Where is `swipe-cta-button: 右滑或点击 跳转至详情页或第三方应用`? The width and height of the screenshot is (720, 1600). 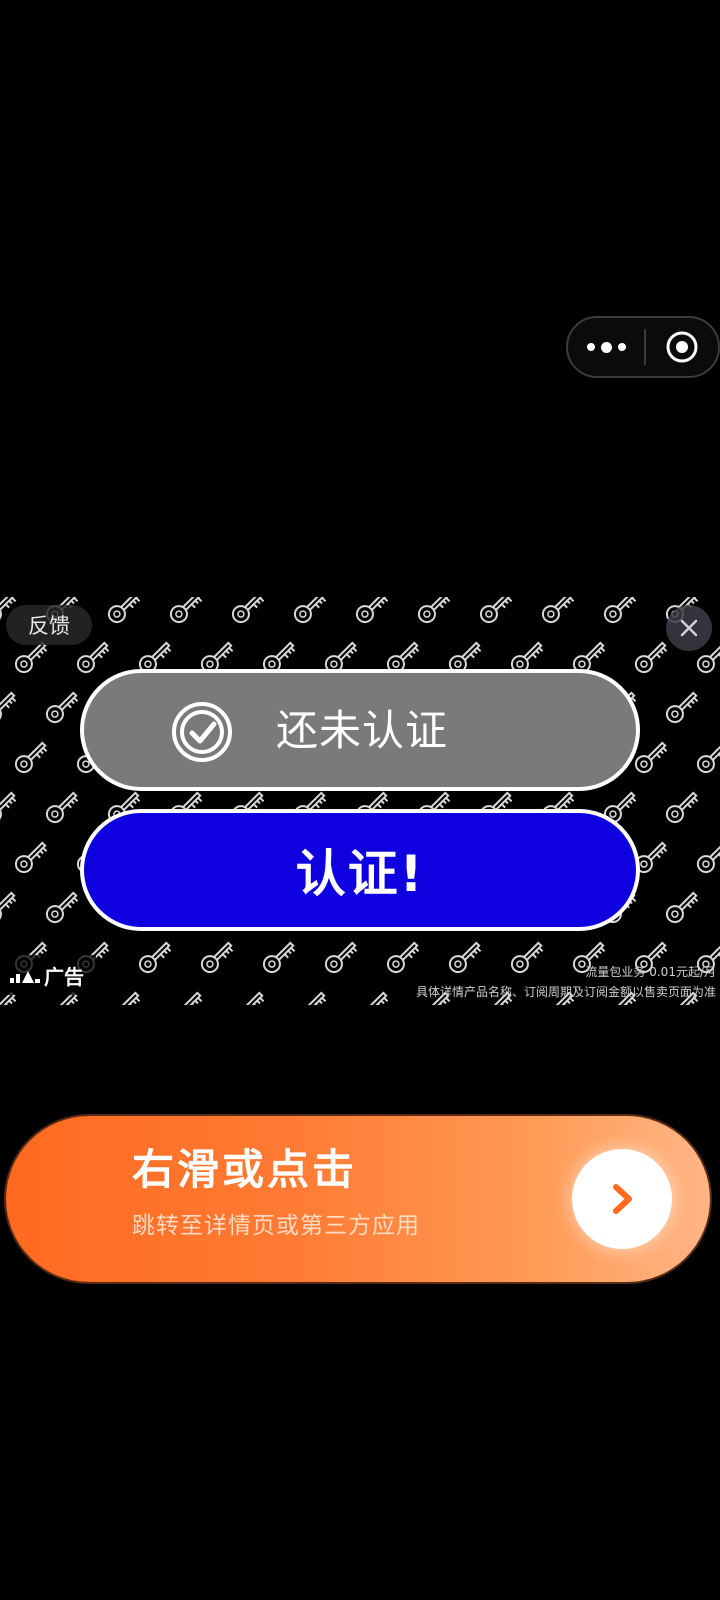
swipe-cta-button: 右滑或点击 跳转至详情页或第三方应用 is located at coordinates (358, 1199).